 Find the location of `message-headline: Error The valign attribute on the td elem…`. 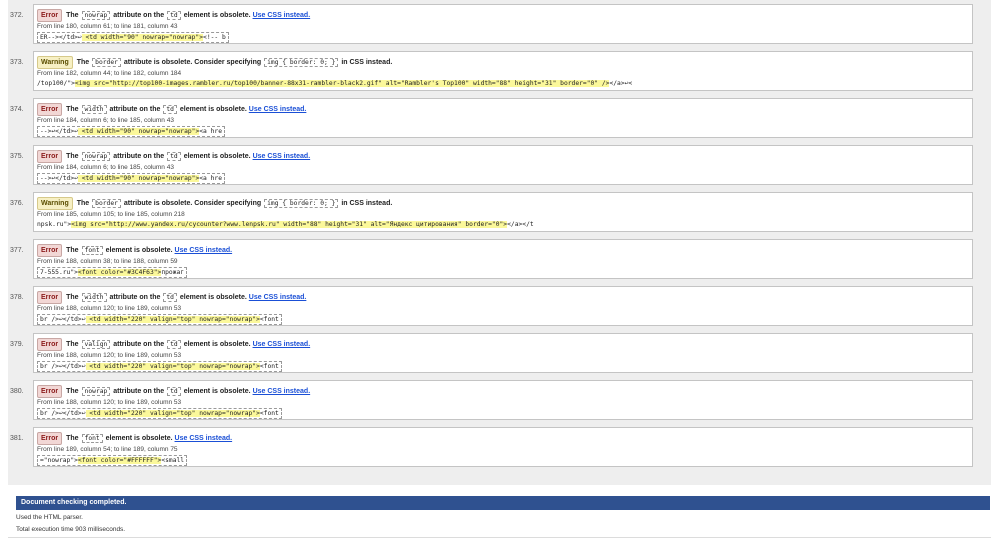

message-headline: Error The valign attribute on the td elem… is located at coordinates (173, 344).